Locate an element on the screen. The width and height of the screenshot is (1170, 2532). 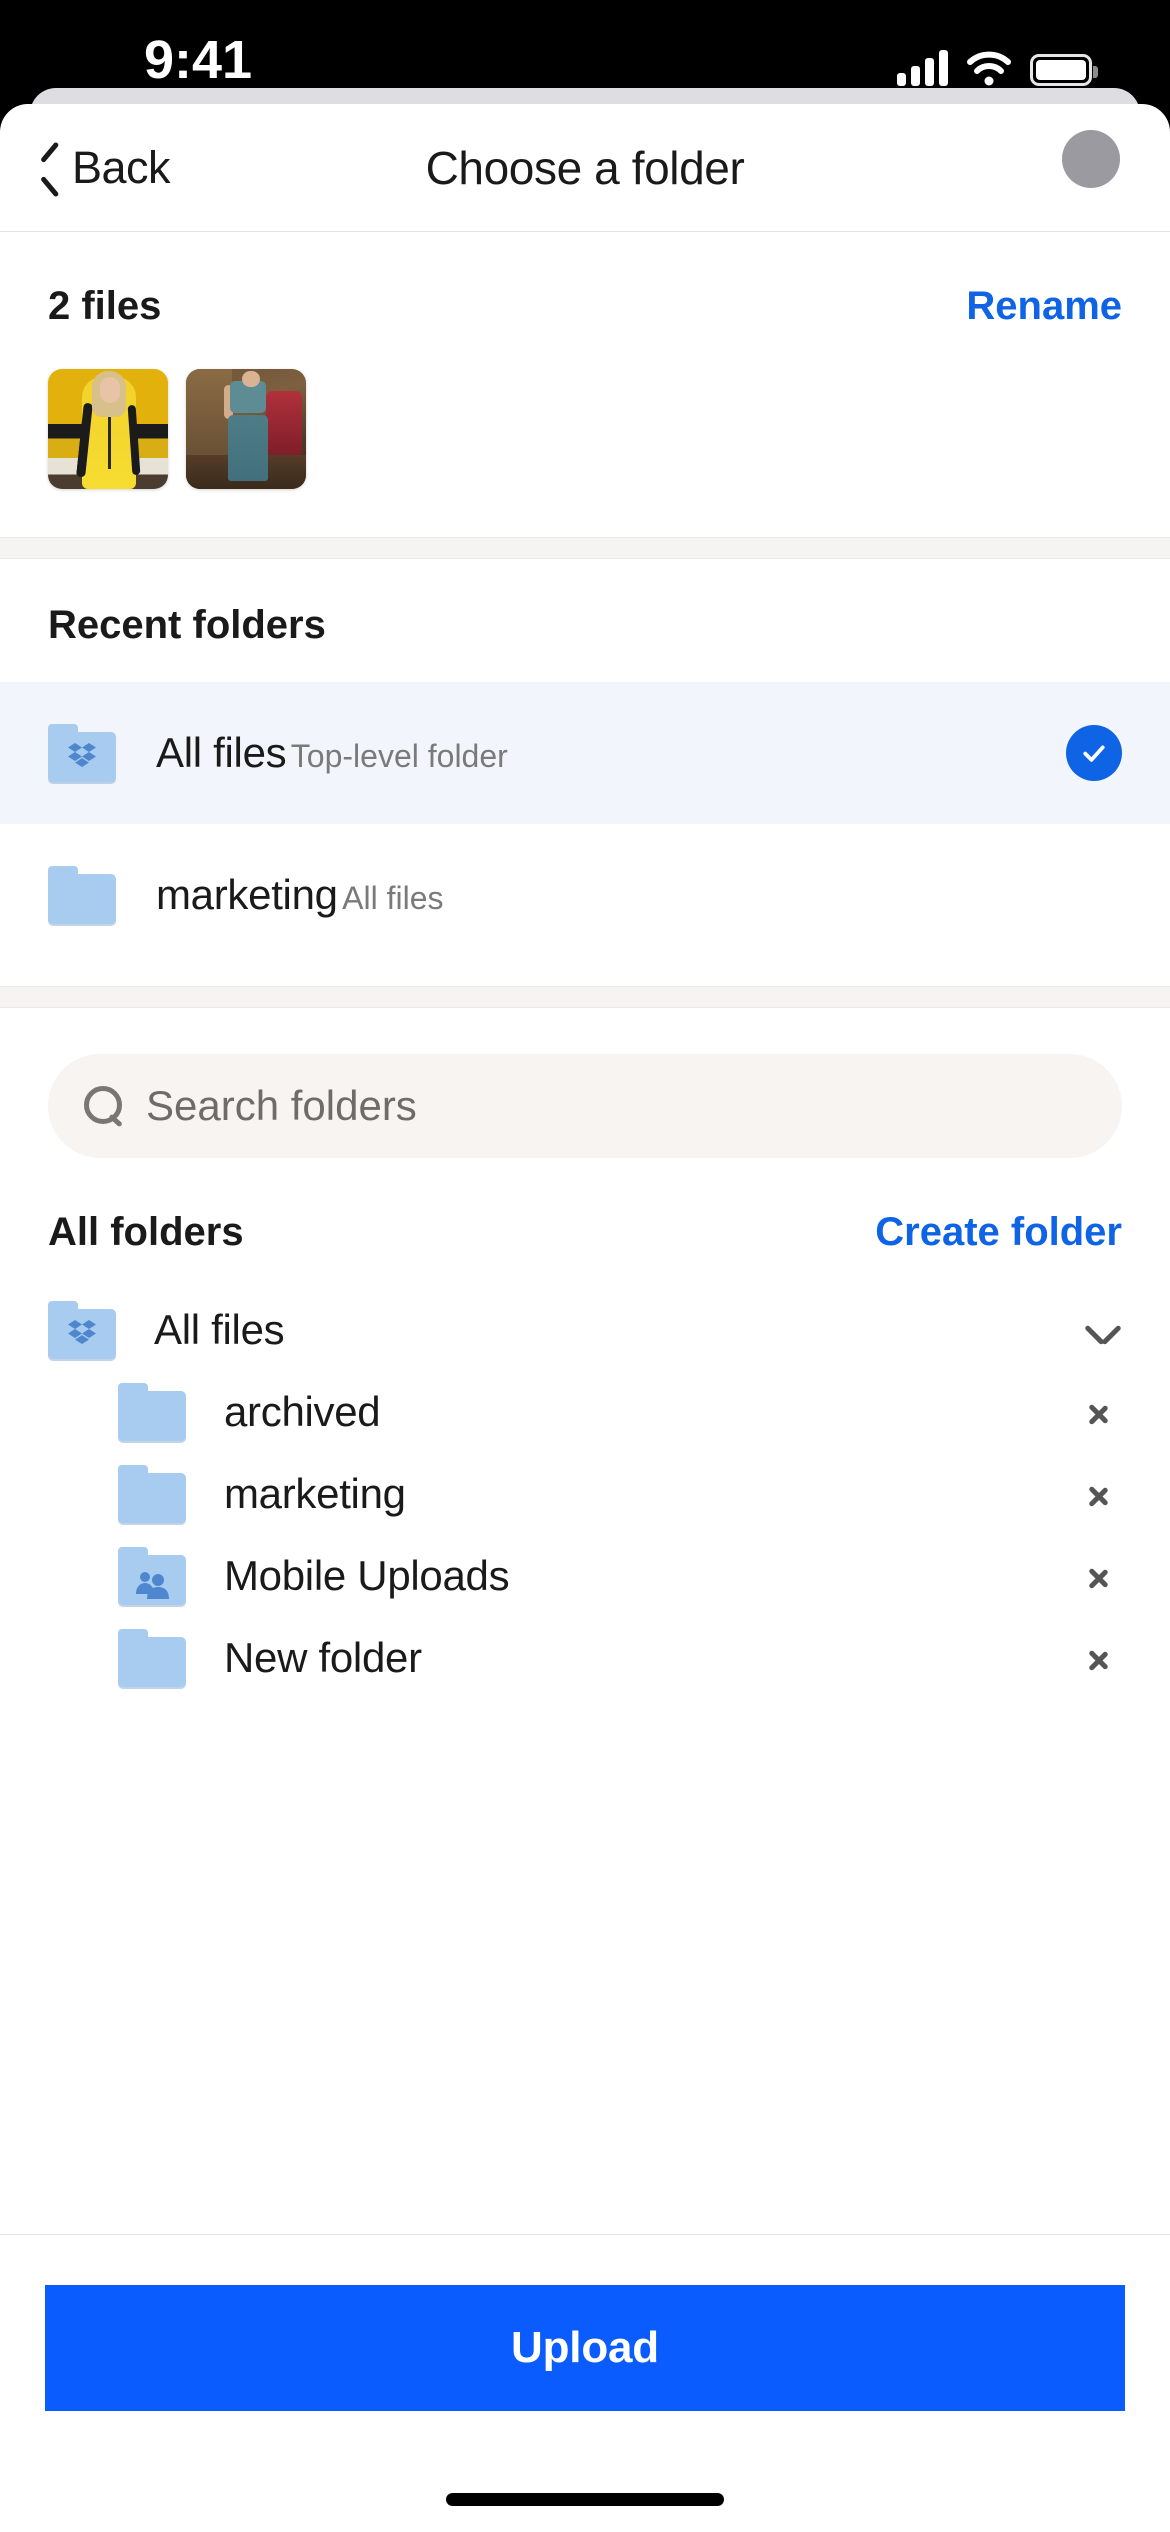
all-folders-title: All folders is located at coordinates (146, 1232).